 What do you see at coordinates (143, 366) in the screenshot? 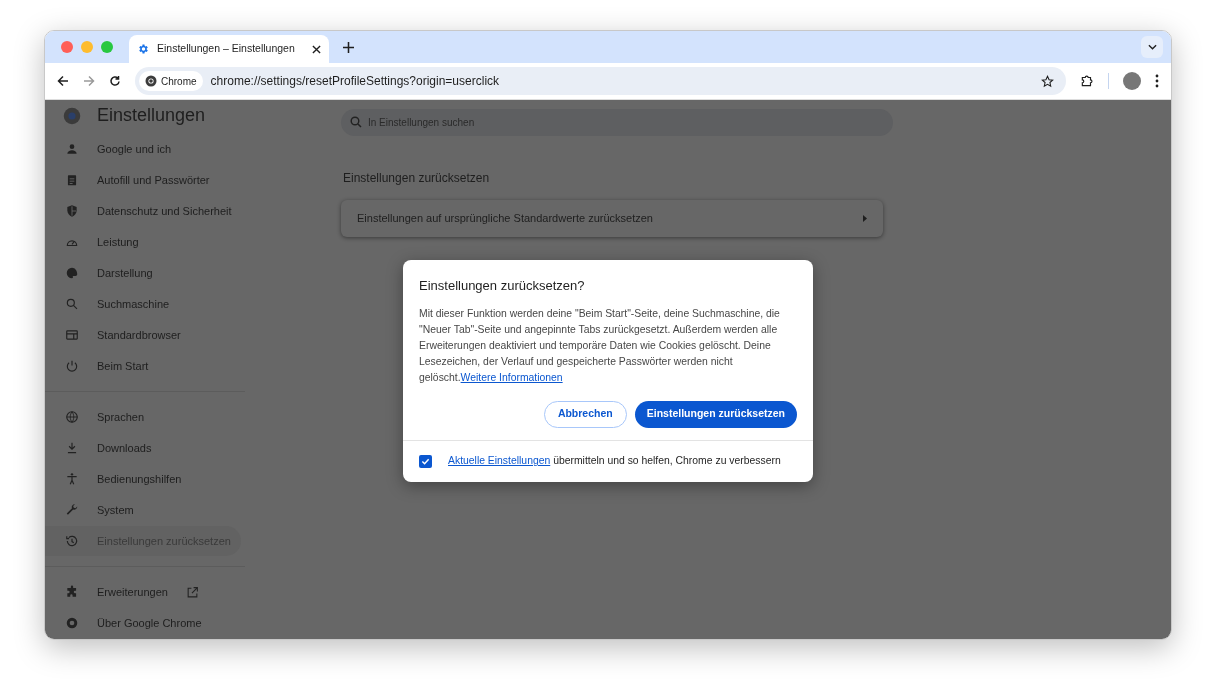
I see `sidebar-item: Beim Start` at bounding box center [143, 366].